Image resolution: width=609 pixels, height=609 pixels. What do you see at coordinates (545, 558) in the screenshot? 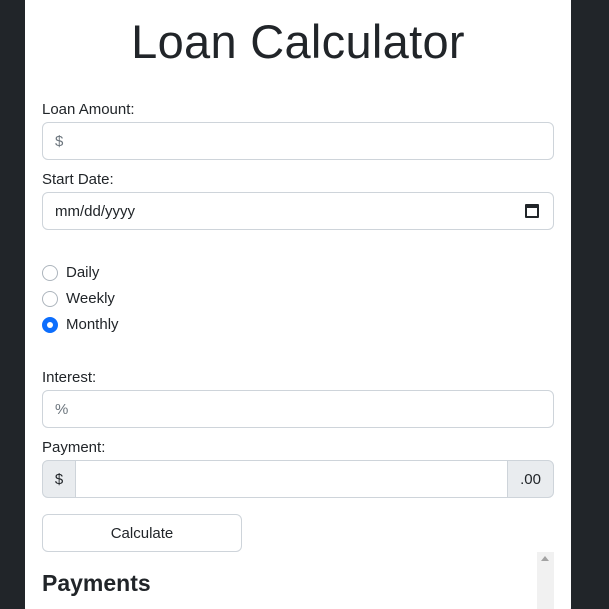
I see `scroll-up-icon` at bounding box center [545, 558].